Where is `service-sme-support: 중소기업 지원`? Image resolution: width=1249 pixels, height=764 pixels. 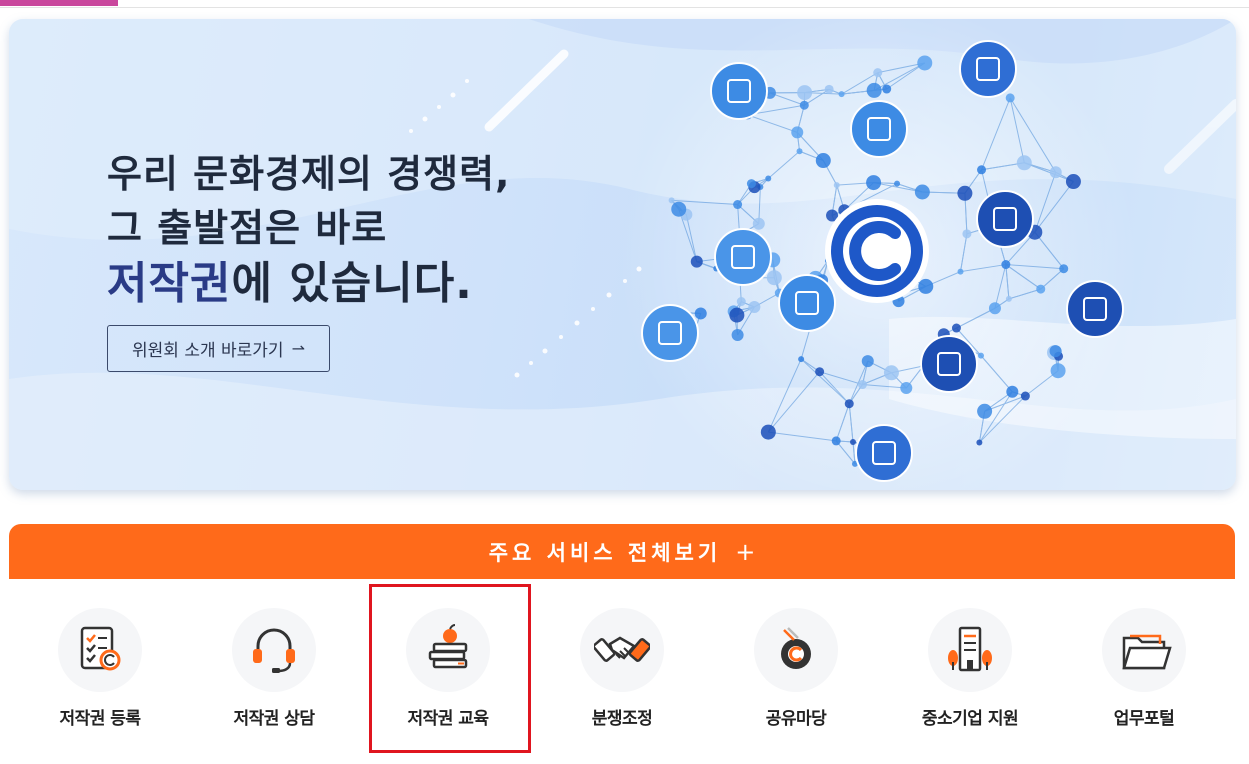
service-sme-support: 중소기업 지원 is located at coordinates (970, 675).